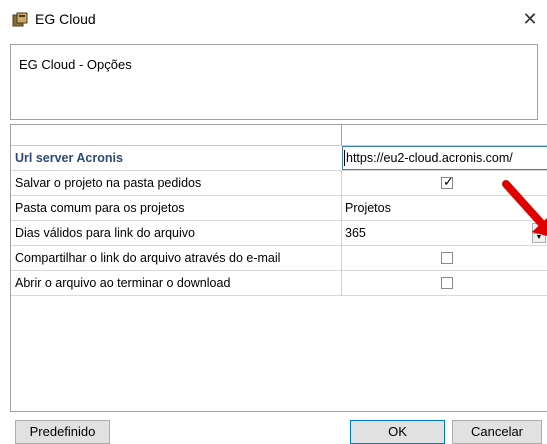 The image size is (547, 444). Describe the element at coordinates (397, 432) in the screenshot. I see `ok-button: OK` at that location.